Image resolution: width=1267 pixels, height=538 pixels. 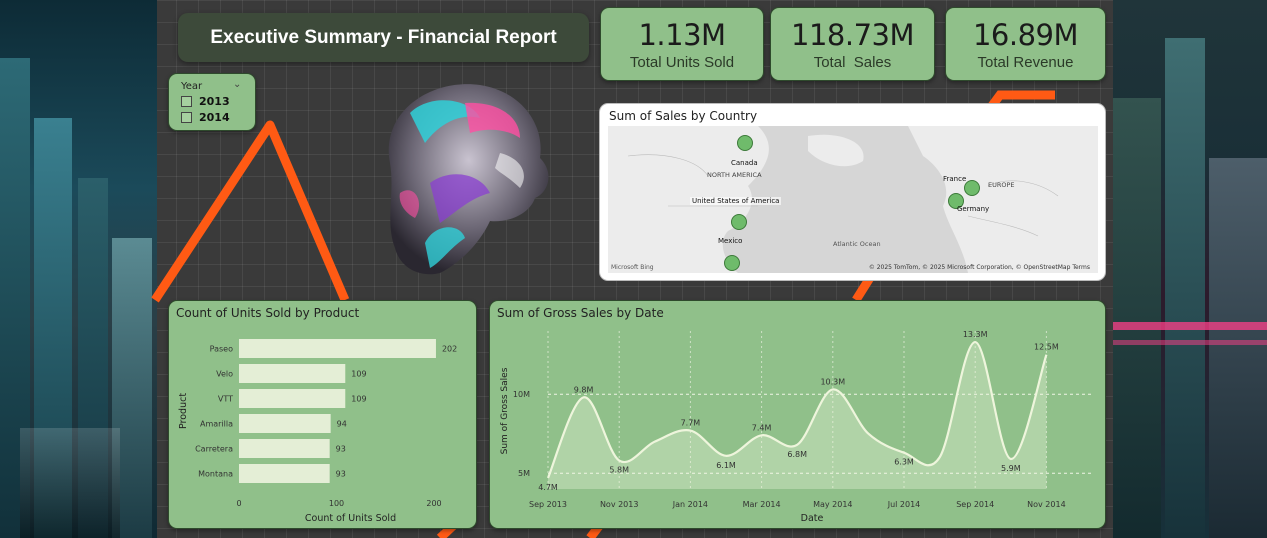 What do you see at coordinates (832, 381) in the screenshot?
I see `data-label: 10.3M` at bounding box center [832, 381].